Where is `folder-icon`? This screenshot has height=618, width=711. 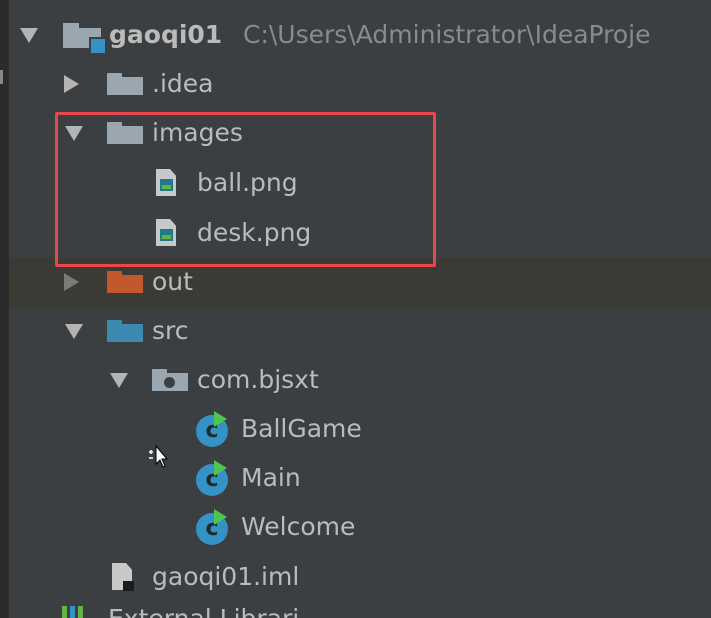
folder-icon is located at coordinates (125, 84).